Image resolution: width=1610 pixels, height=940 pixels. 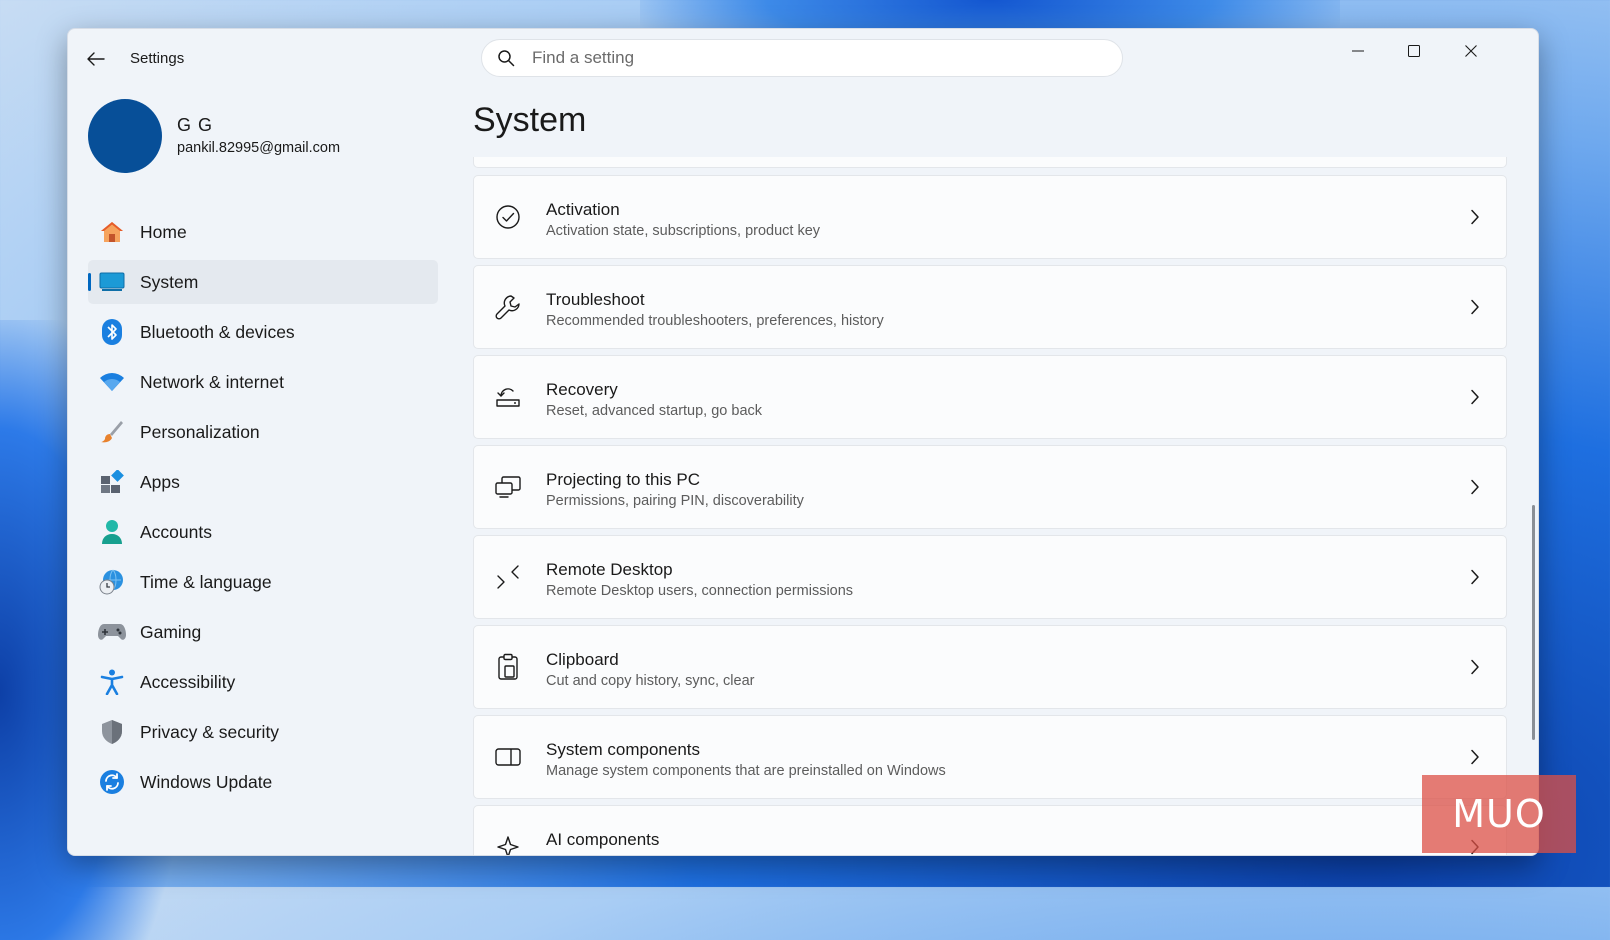 I want to click on app-title: Settings, so click(x=157, y=58).